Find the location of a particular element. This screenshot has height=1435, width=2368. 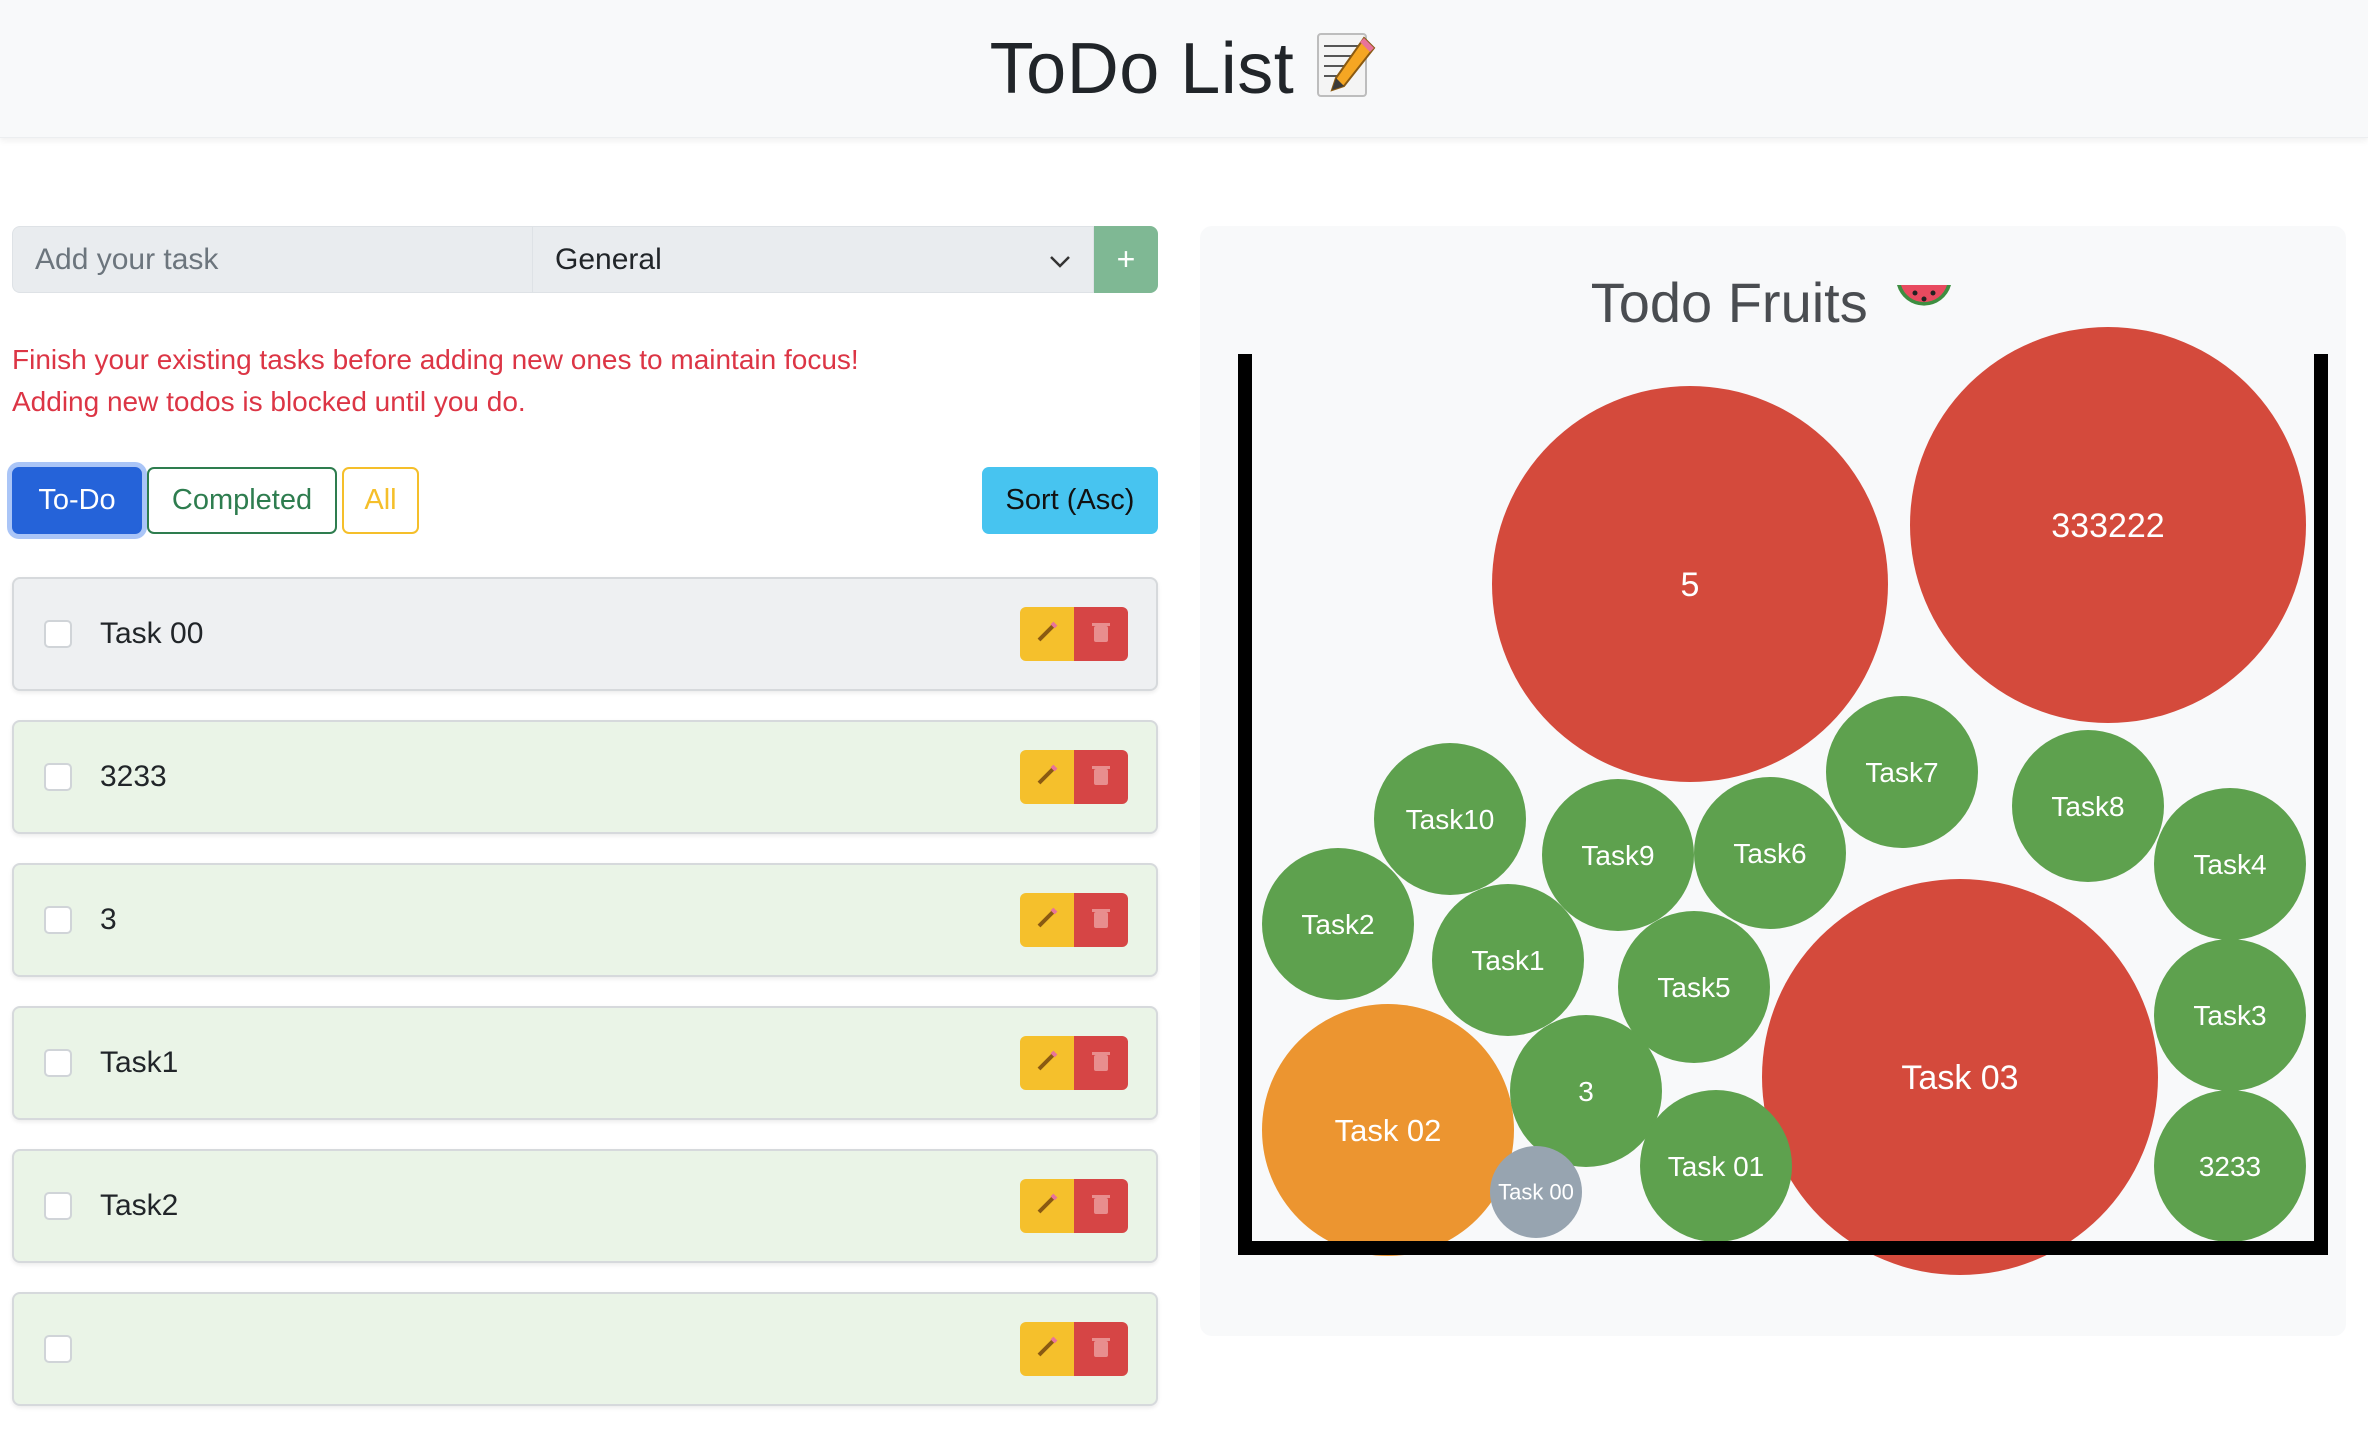

app-header: ToDo List is located at coordinates (1184, 69).